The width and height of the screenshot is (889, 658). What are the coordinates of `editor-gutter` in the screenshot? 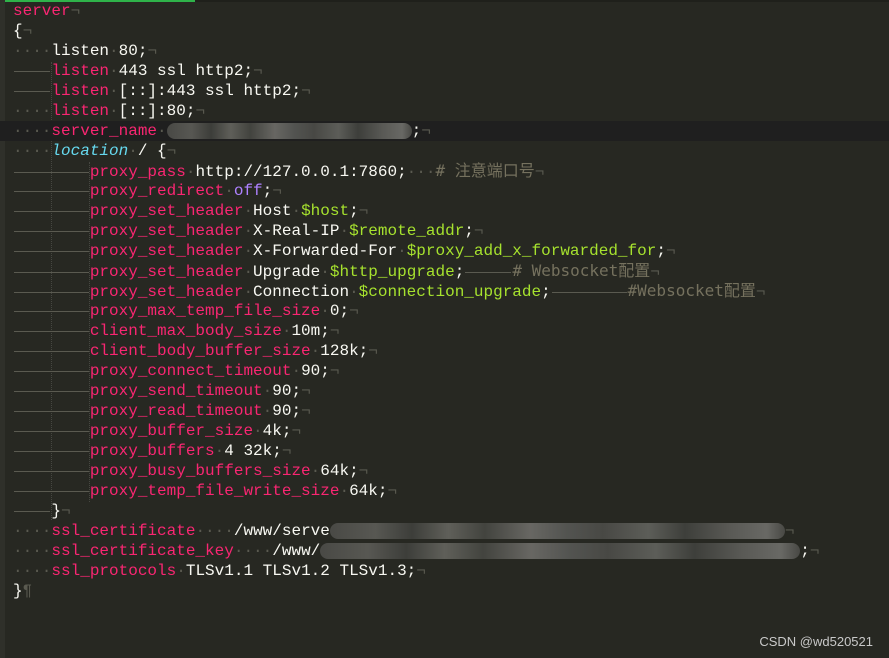 It's located at (2, 329).